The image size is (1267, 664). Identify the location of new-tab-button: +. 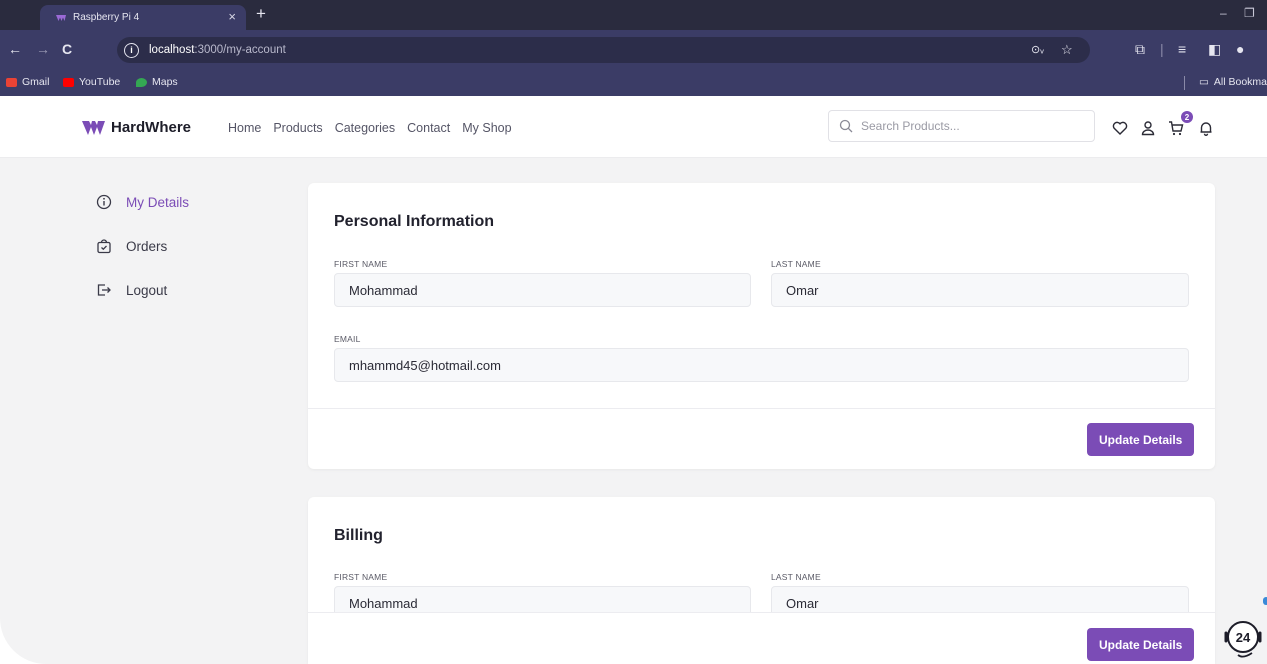
(261, 14).